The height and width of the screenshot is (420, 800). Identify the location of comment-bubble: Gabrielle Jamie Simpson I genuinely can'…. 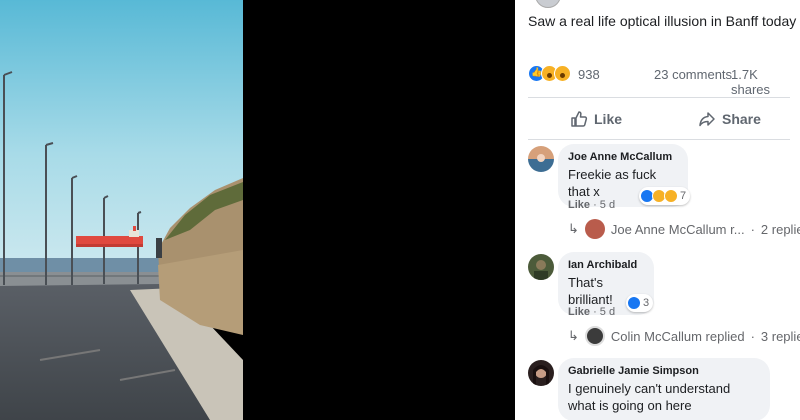
(664, 389).